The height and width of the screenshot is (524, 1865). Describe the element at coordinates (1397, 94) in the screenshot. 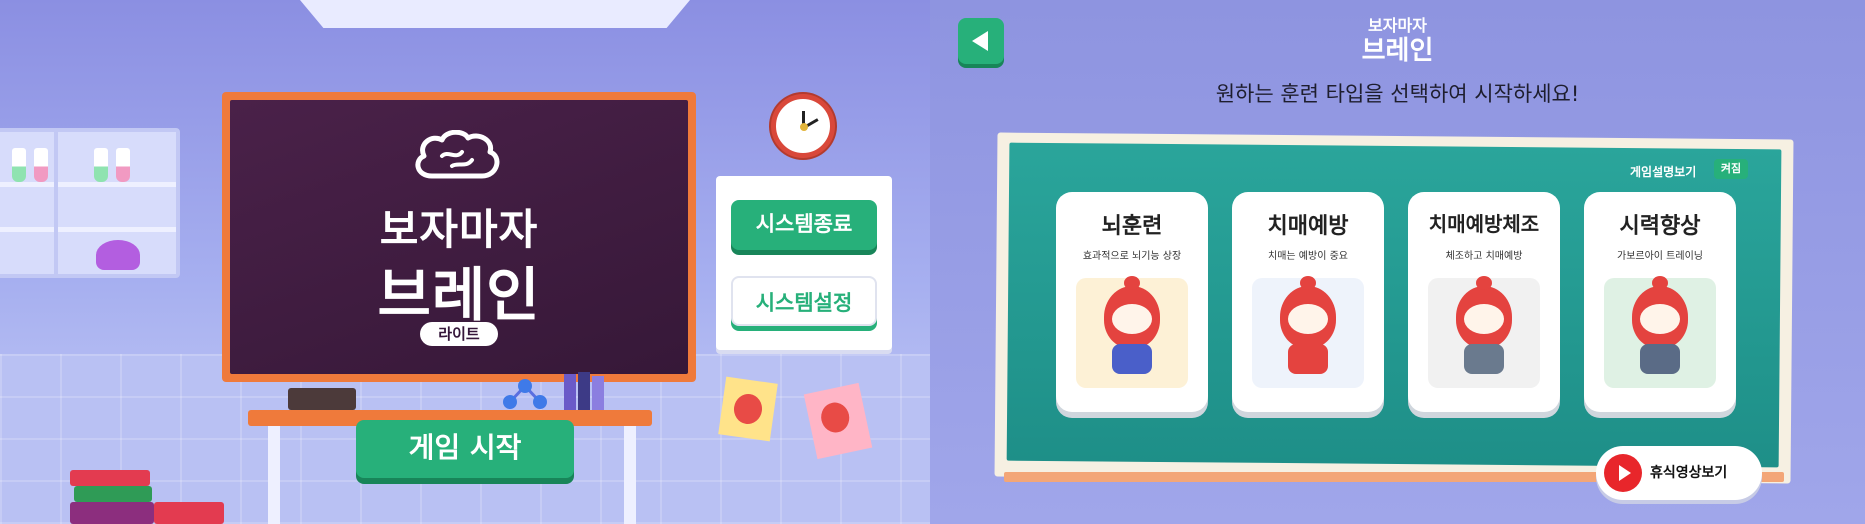

I see `instruction-text: 원하는 훈련 타입을 선택하여 시작하세요!` at that location.